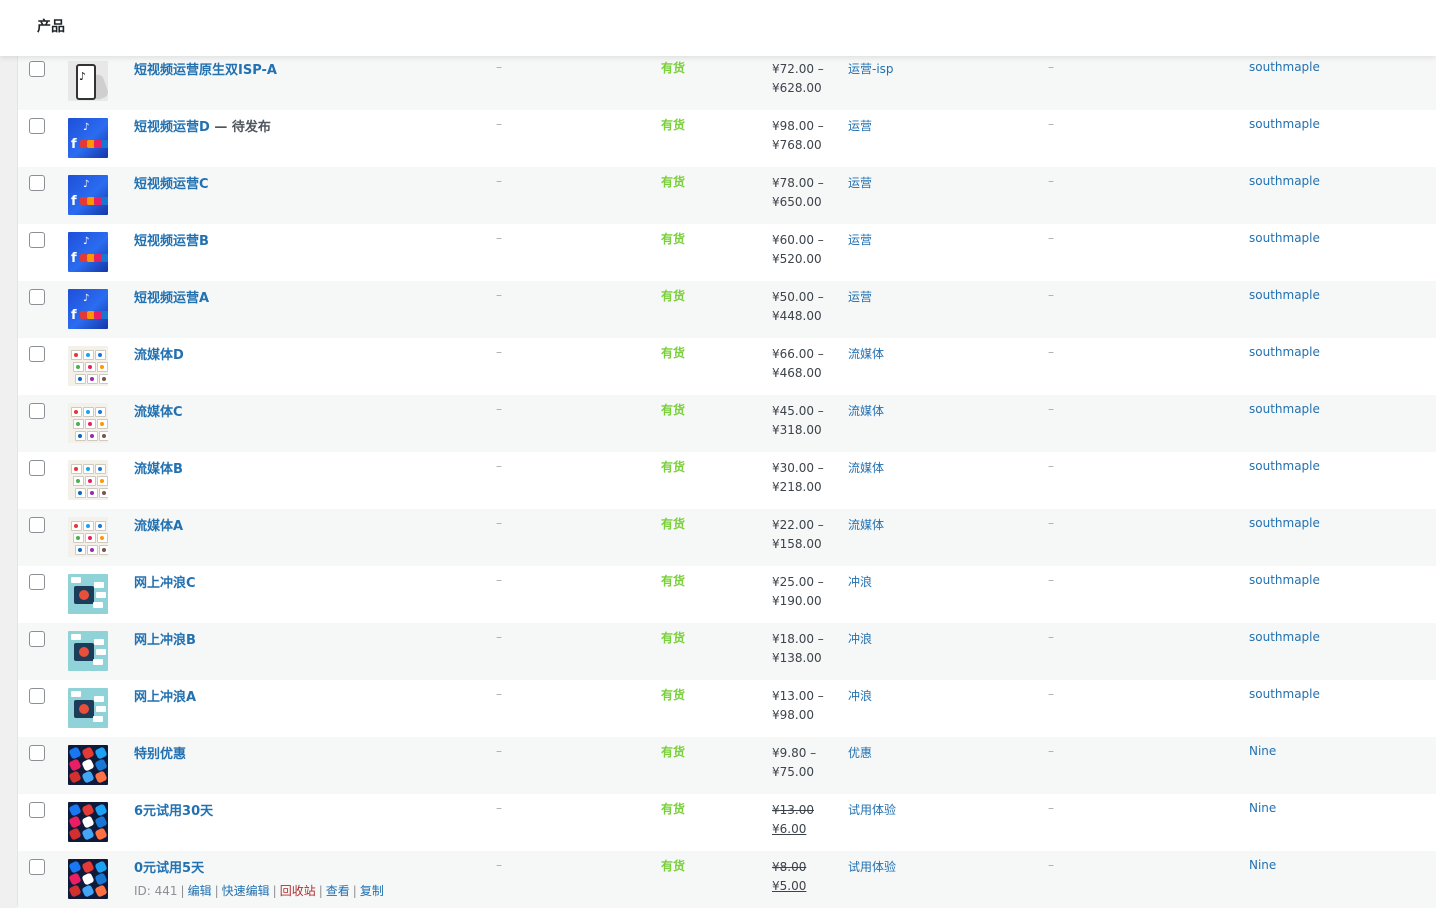  I want to click on tiktok-phone-image: ♪, so click(88, 81).